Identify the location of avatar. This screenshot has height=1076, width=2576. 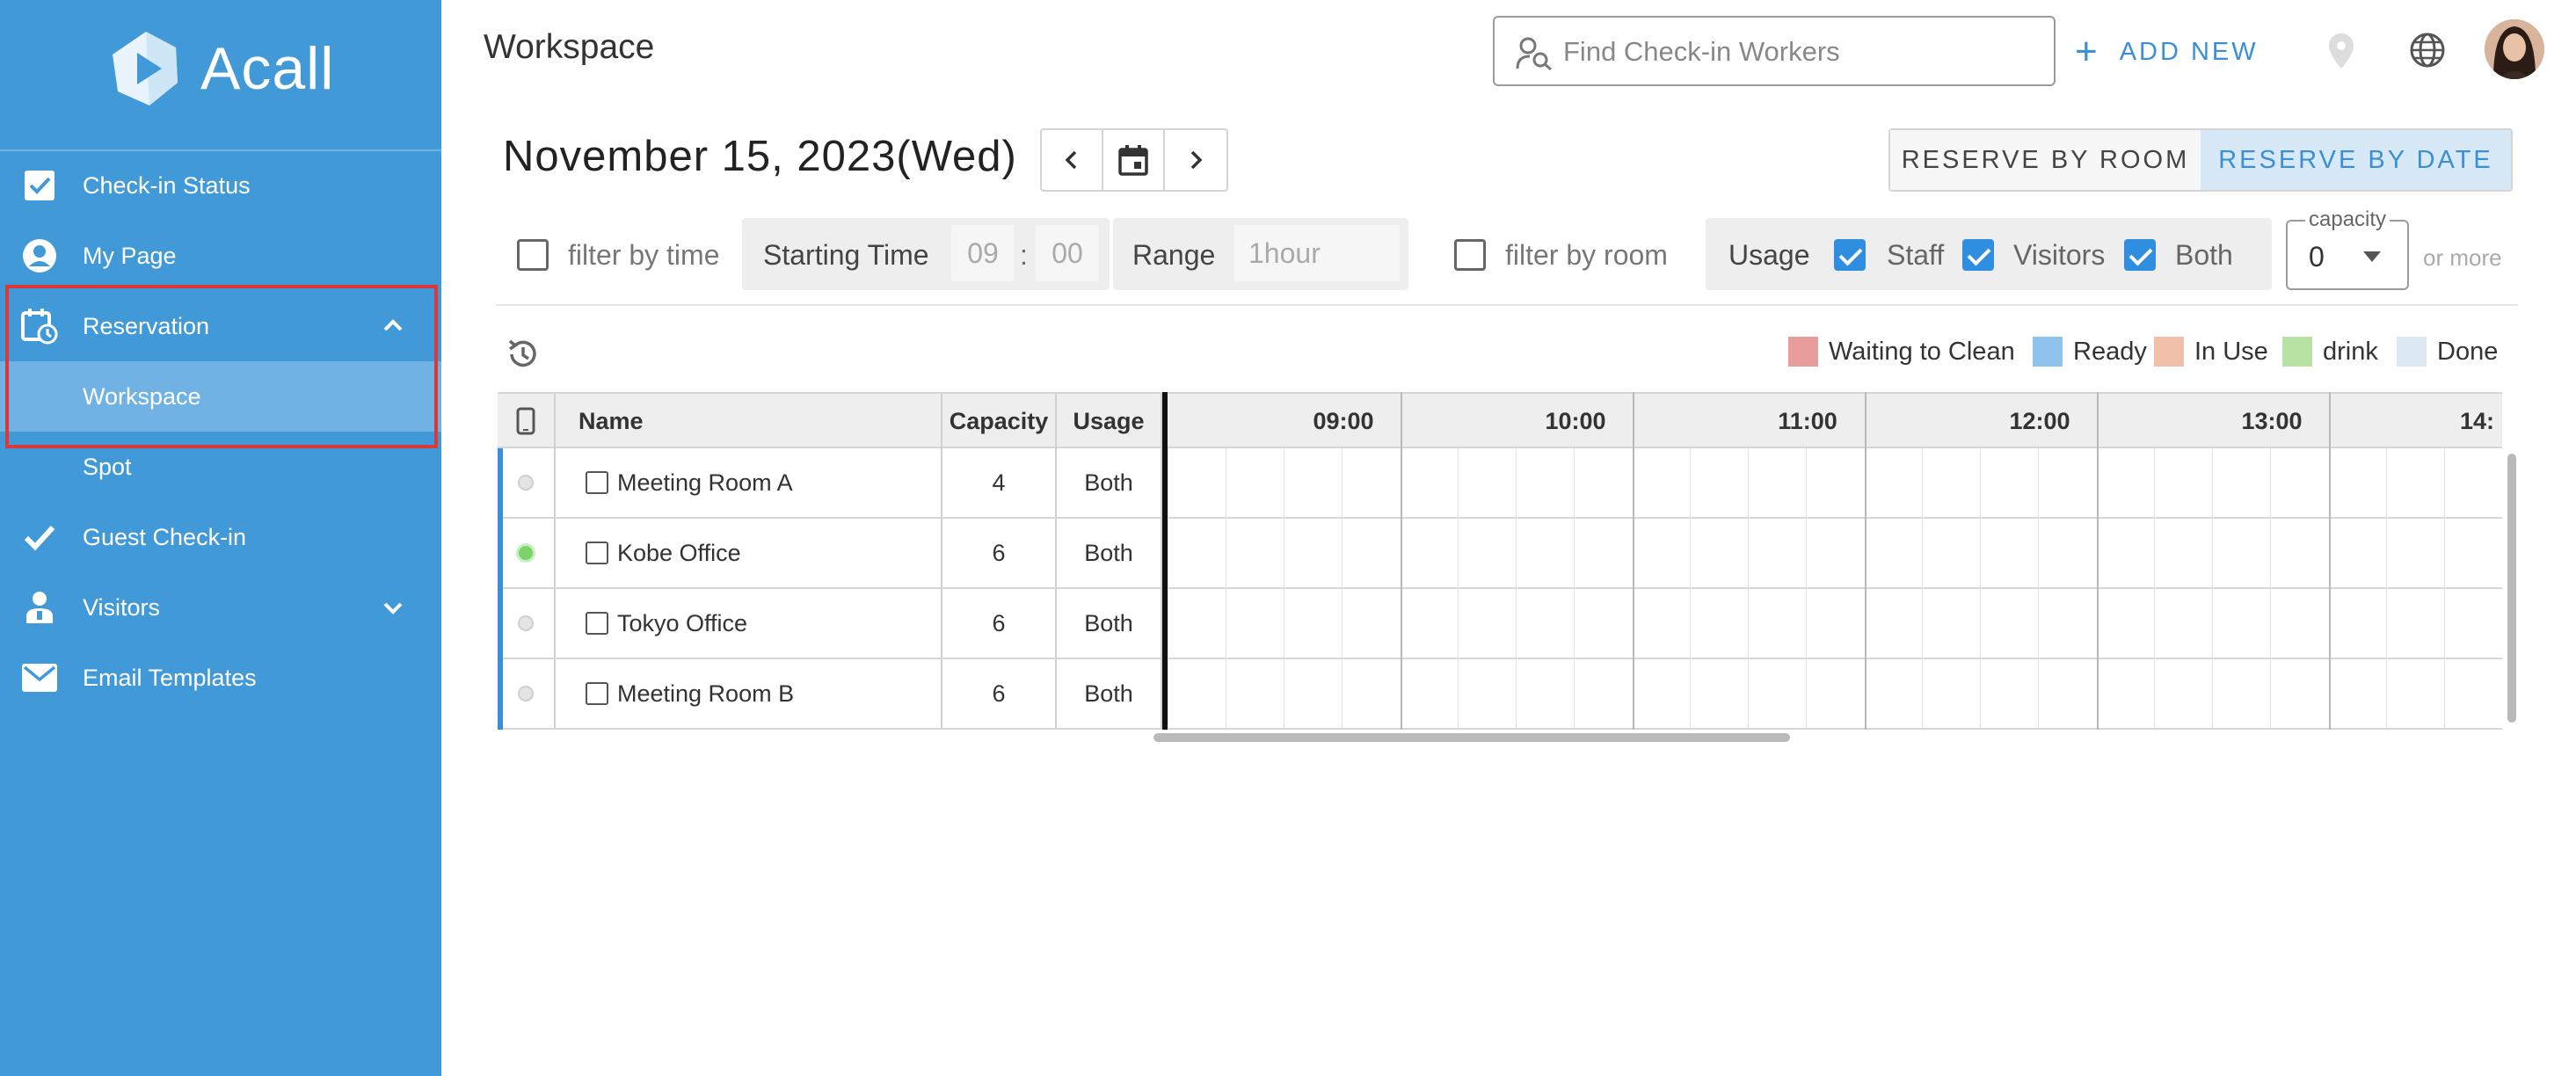
(2514, 49).